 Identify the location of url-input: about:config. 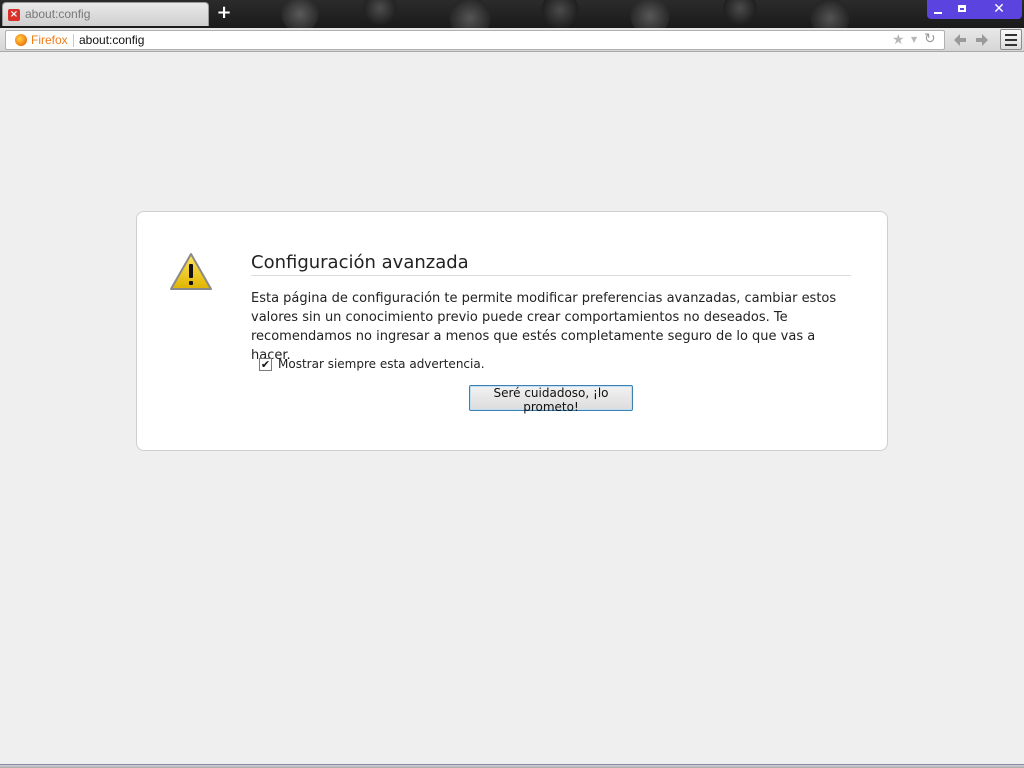
(111, 40).